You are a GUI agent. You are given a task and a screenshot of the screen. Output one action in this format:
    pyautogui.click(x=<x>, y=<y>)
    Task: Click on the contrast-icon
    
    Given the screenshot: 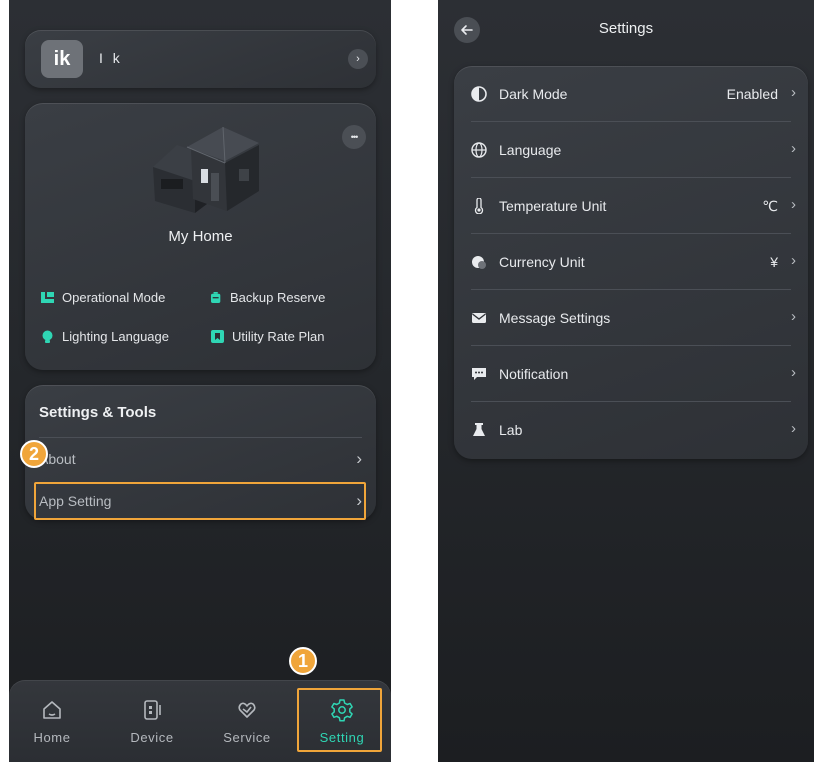 What is the action you would take?
    pyautogui.click(x=479, y=94)
    